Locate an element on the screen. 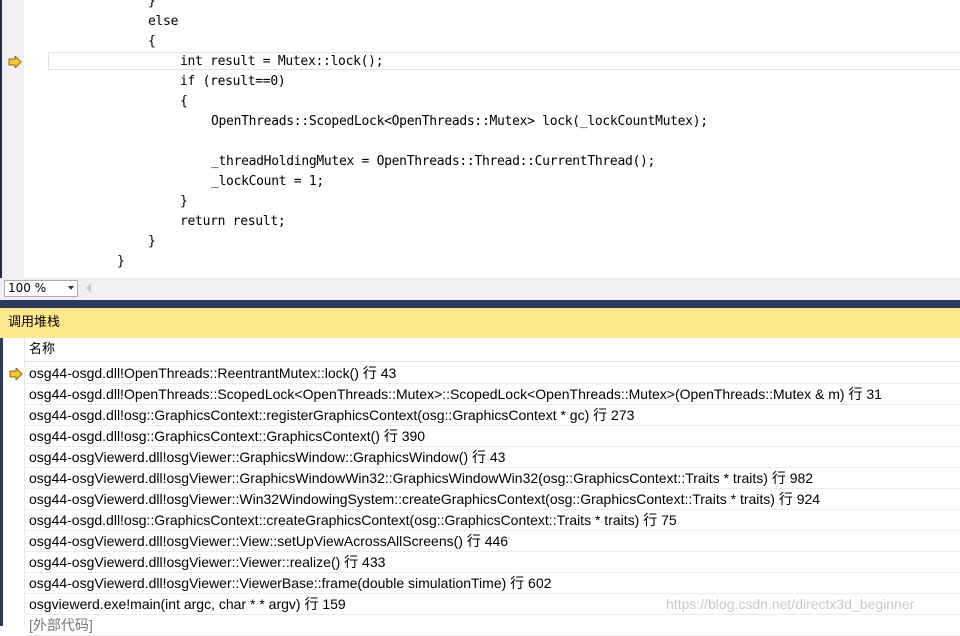 This screenshot has width=960, height=636. code-line: if (result==0) is located at coordinates (233, 81).